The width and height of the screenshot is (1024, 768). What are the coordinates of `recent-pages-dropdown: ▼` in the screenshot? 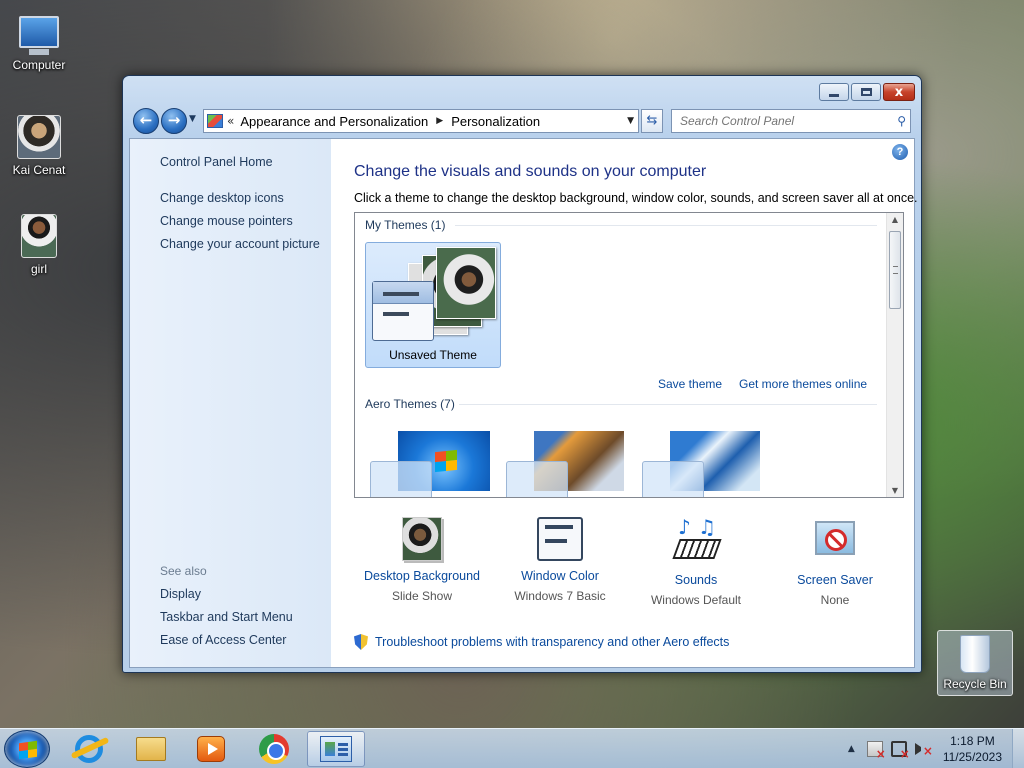 It's located at (192, 119).